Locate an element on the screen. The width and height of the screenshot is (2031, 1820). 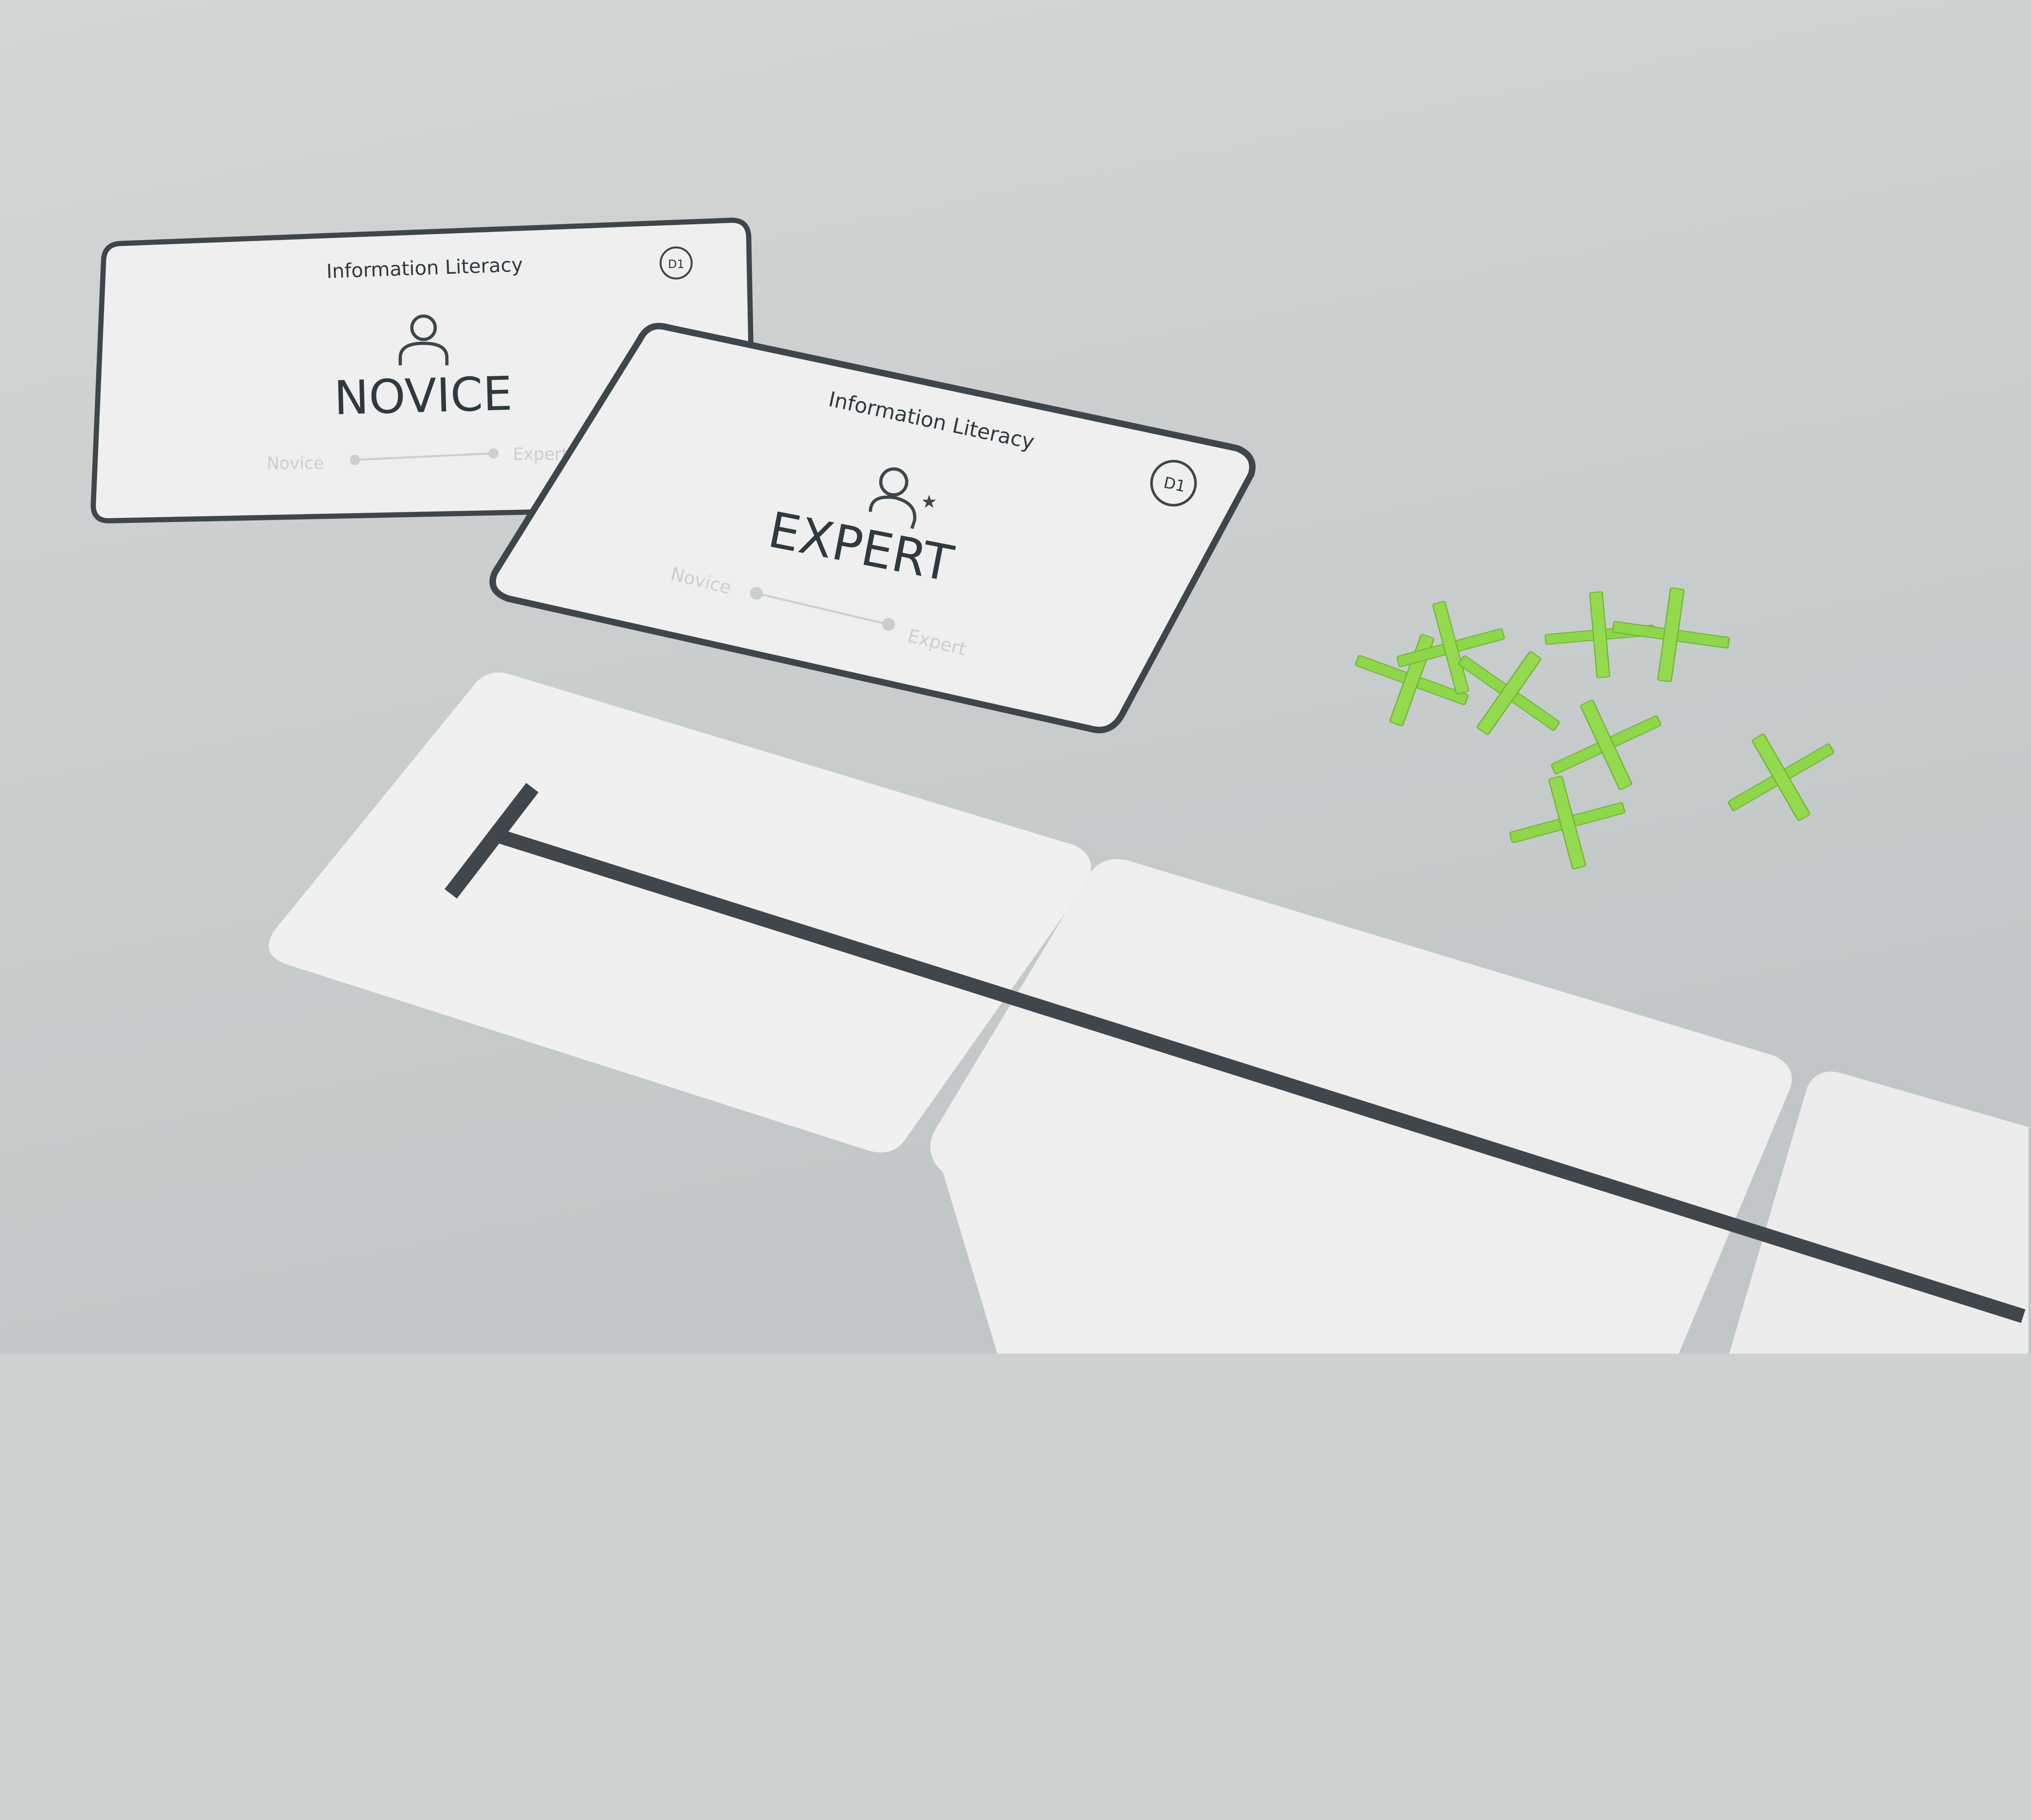
scale-end-label: Expert is located at coordinates (540, 454).